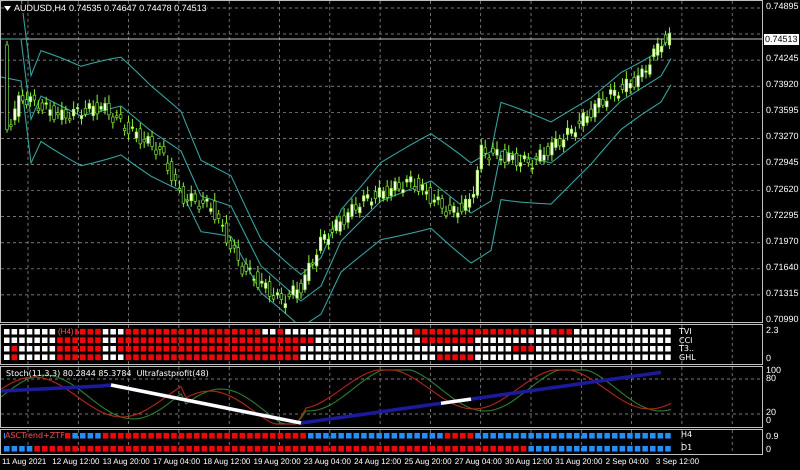 This screenshot has height=470, width=800. What do you see at coordinates (528, 462) in the screenshot?
I see `time-label: 30 Aug 12:00` at bounding box center [528, 462].